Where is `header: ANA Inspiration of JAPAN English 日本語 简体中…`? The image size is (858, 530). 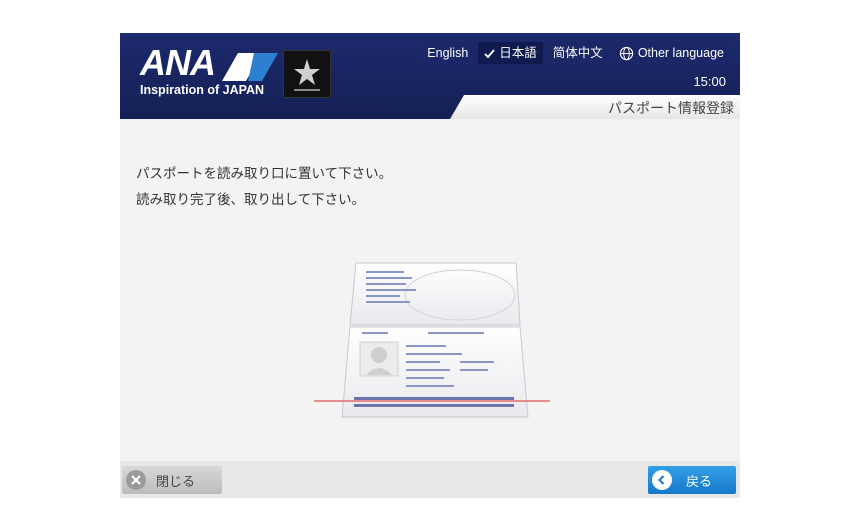 header: ANA Inspiration of JAPAN English 日本語 简体中… is located at coordinates (430, 76).